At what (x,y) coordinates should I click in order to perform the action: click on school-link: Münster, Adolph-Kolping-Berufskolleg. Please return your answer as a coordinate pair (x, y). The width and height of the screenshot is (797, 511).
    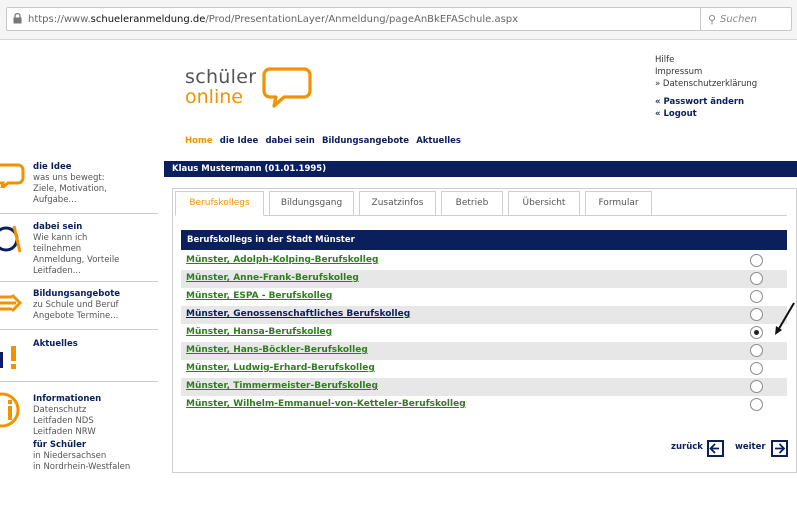
    Looking at the image, I should click on (282, 260).